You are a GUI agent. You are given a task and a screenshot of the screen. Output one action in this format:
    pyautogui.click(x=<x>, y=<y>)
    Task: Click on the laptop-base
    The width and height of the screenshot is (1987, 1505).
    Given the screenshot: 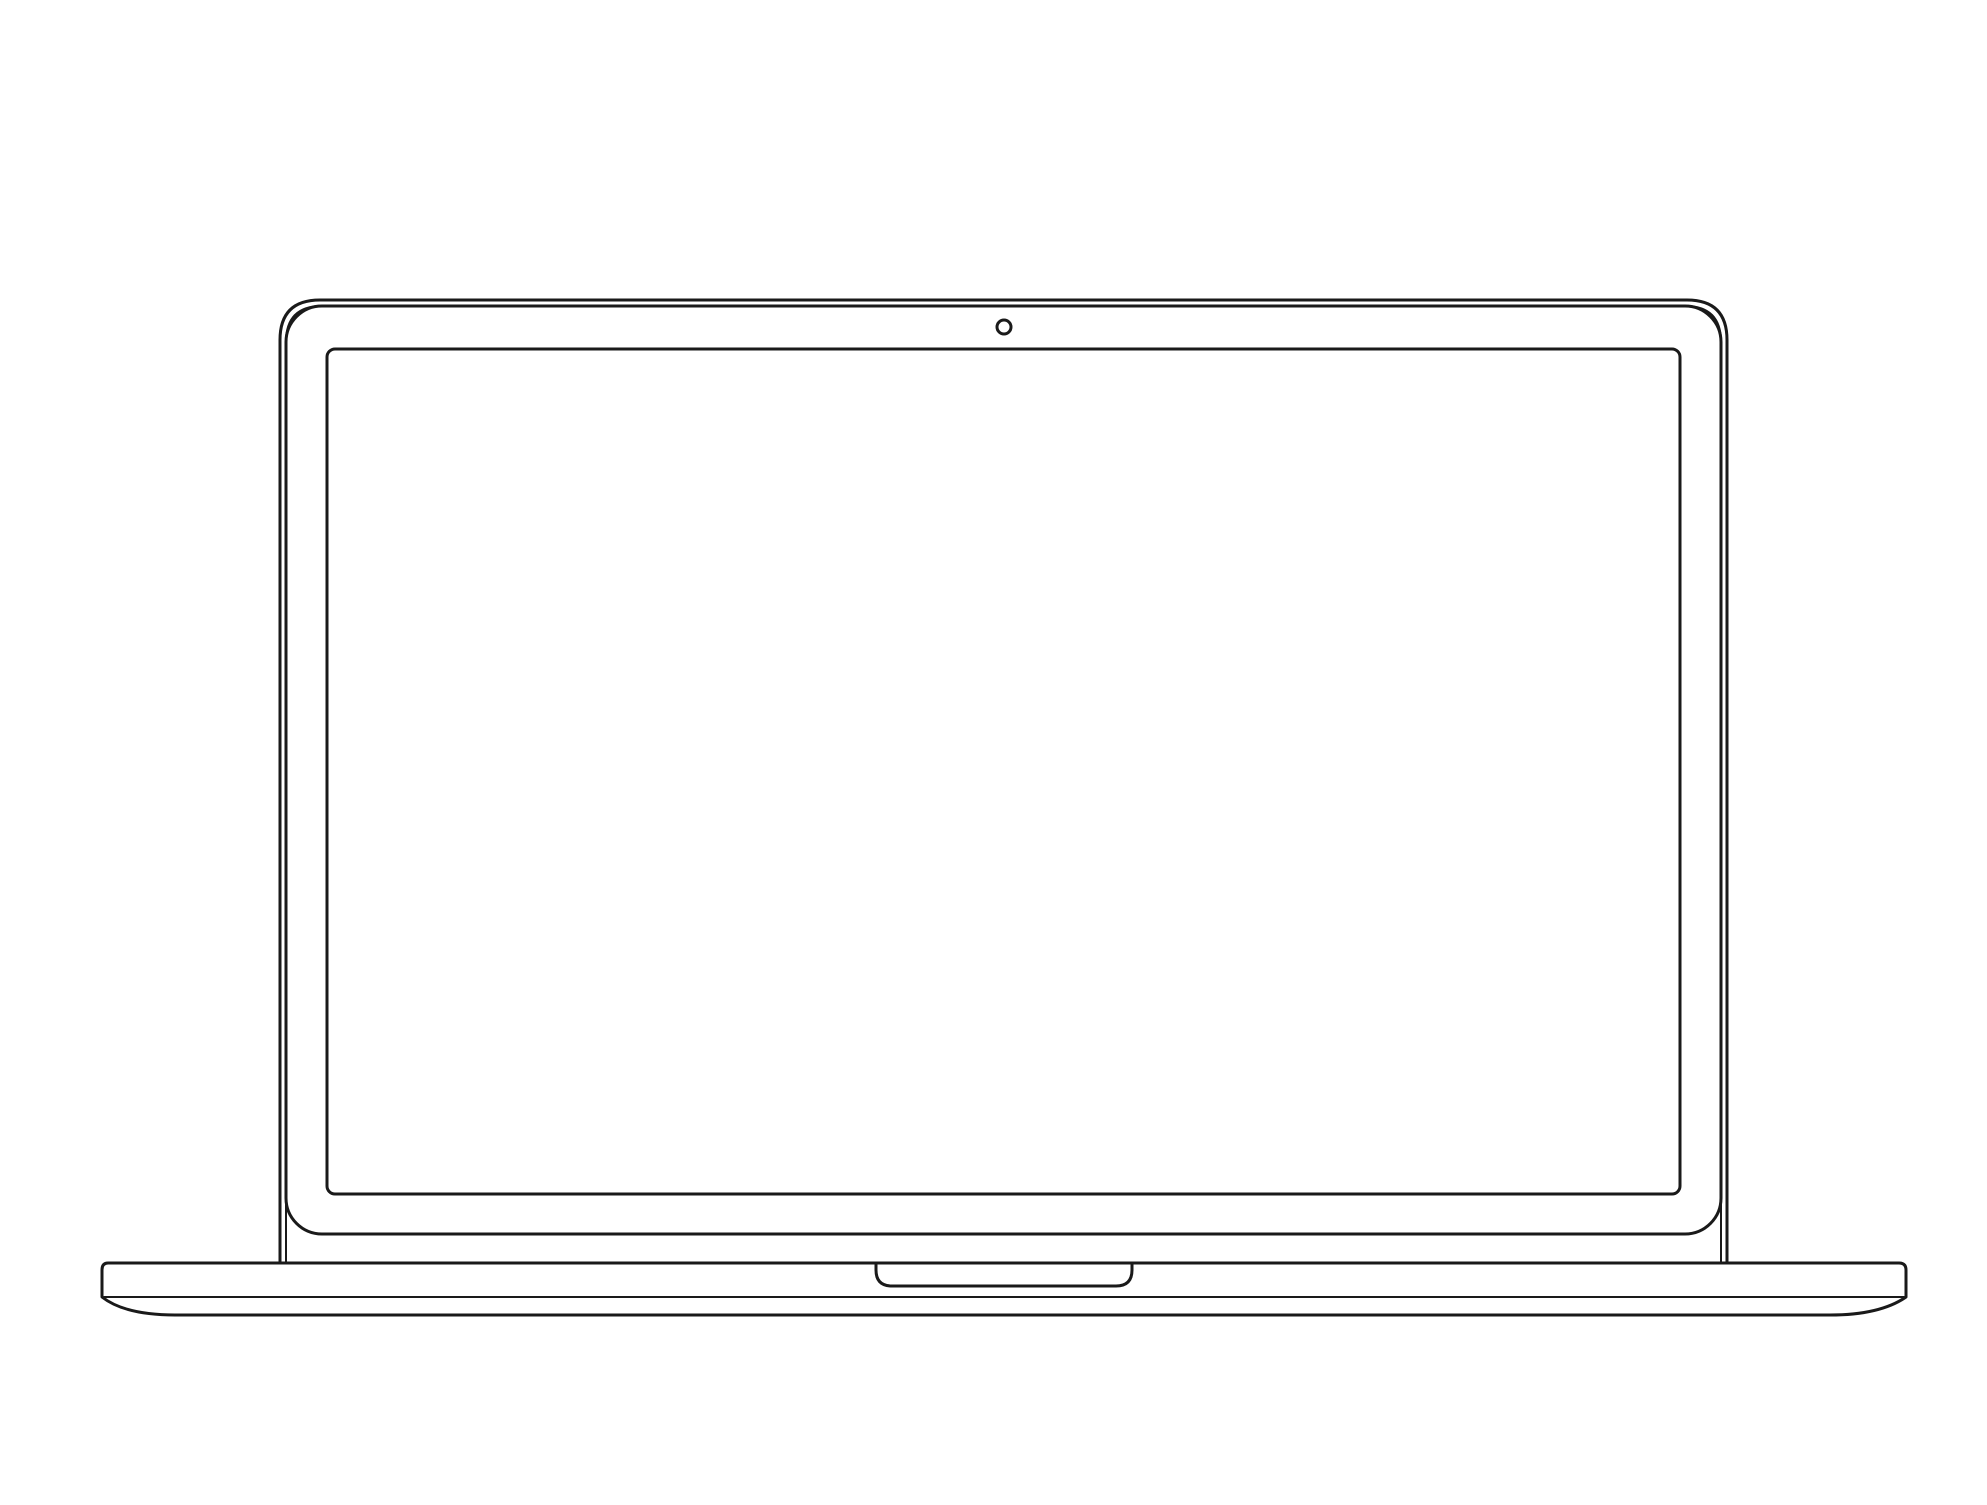 What is the action you would take?
    pyautogui.click(x=1004, y=1289)
    